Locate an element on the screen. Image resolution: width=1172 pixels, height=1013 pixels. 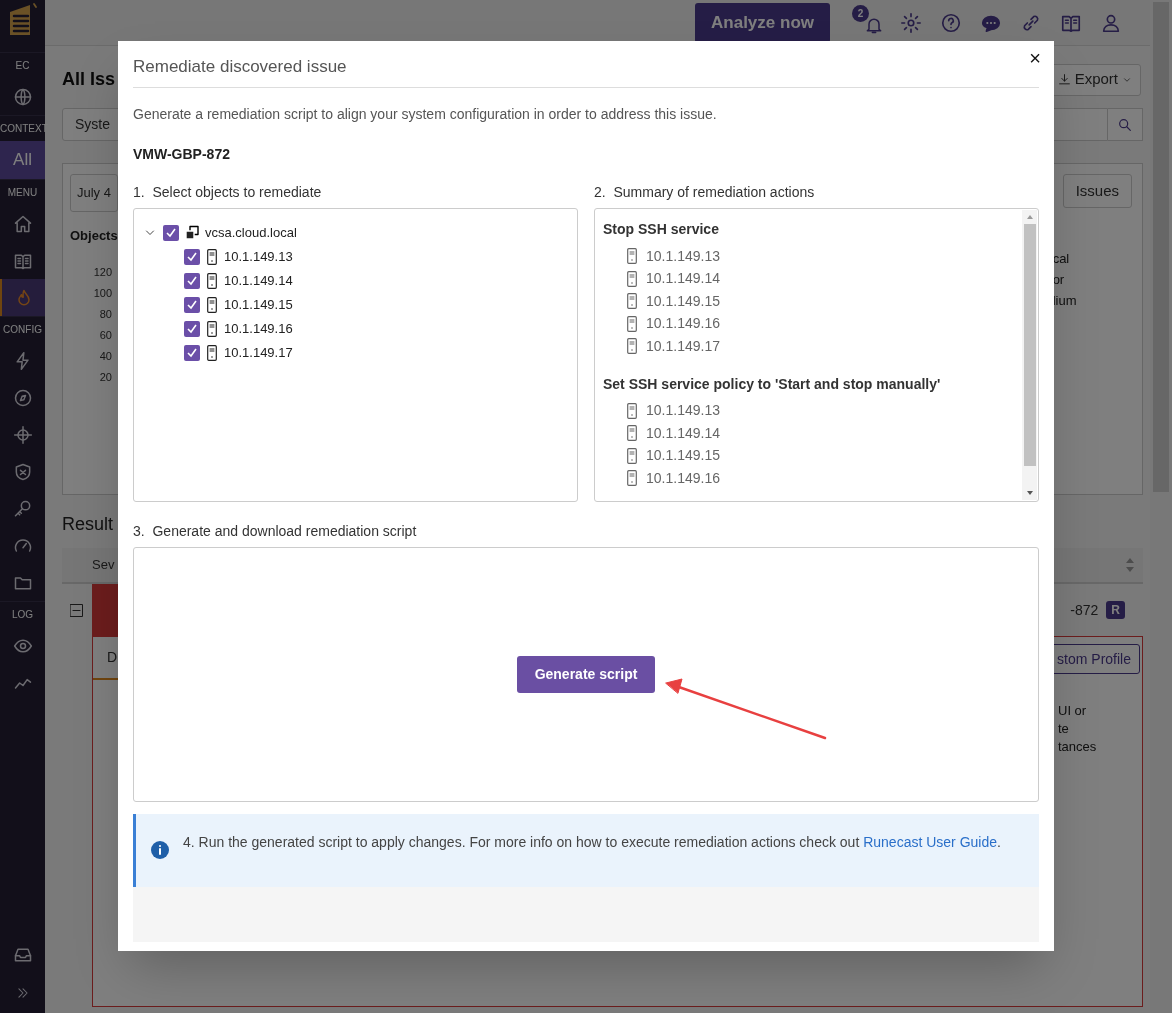
info-icon is located at coordinates (160, 850).